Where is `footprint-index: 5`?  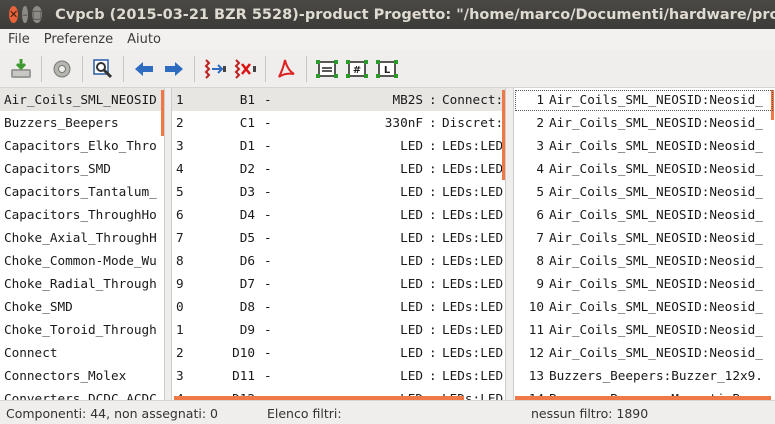 footprint-index: 5 is located at coordinates (540, 191).